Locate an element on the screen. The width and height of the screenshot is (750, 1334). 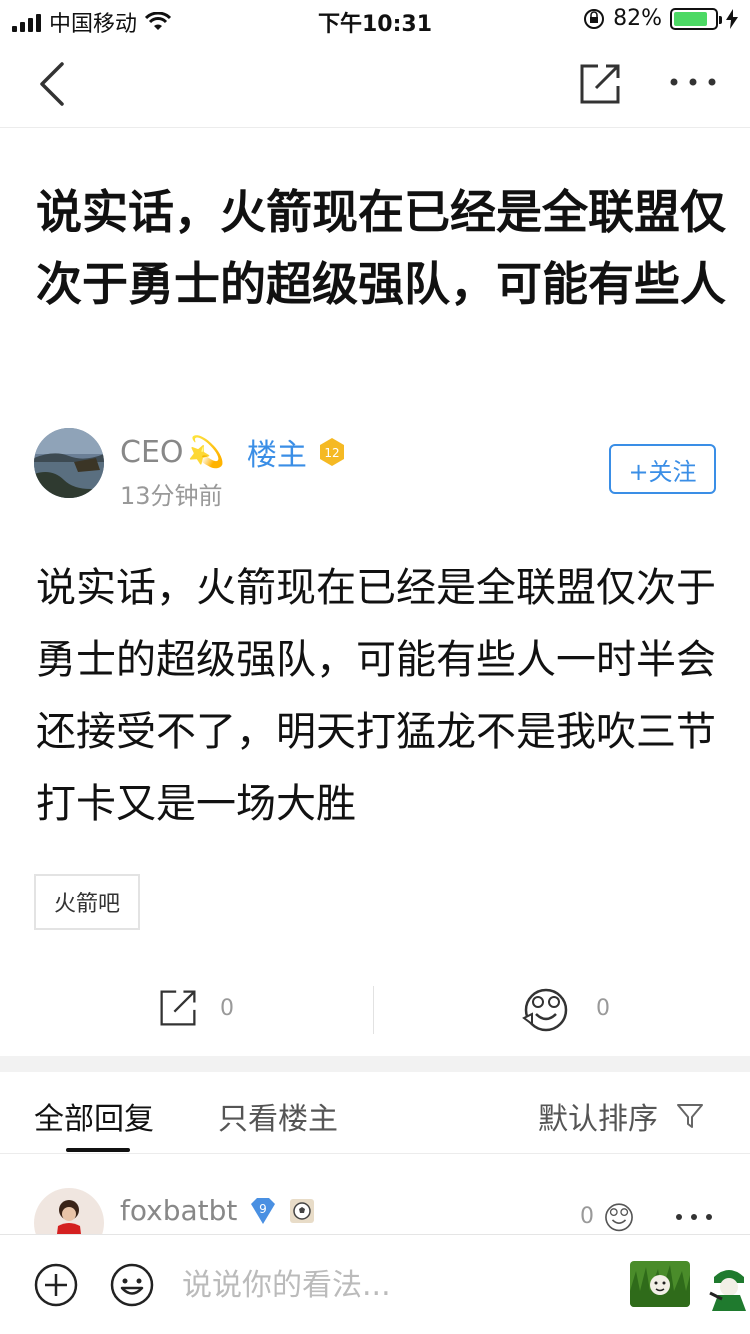
share-action: 0 is located at coordinates (196, 1008).